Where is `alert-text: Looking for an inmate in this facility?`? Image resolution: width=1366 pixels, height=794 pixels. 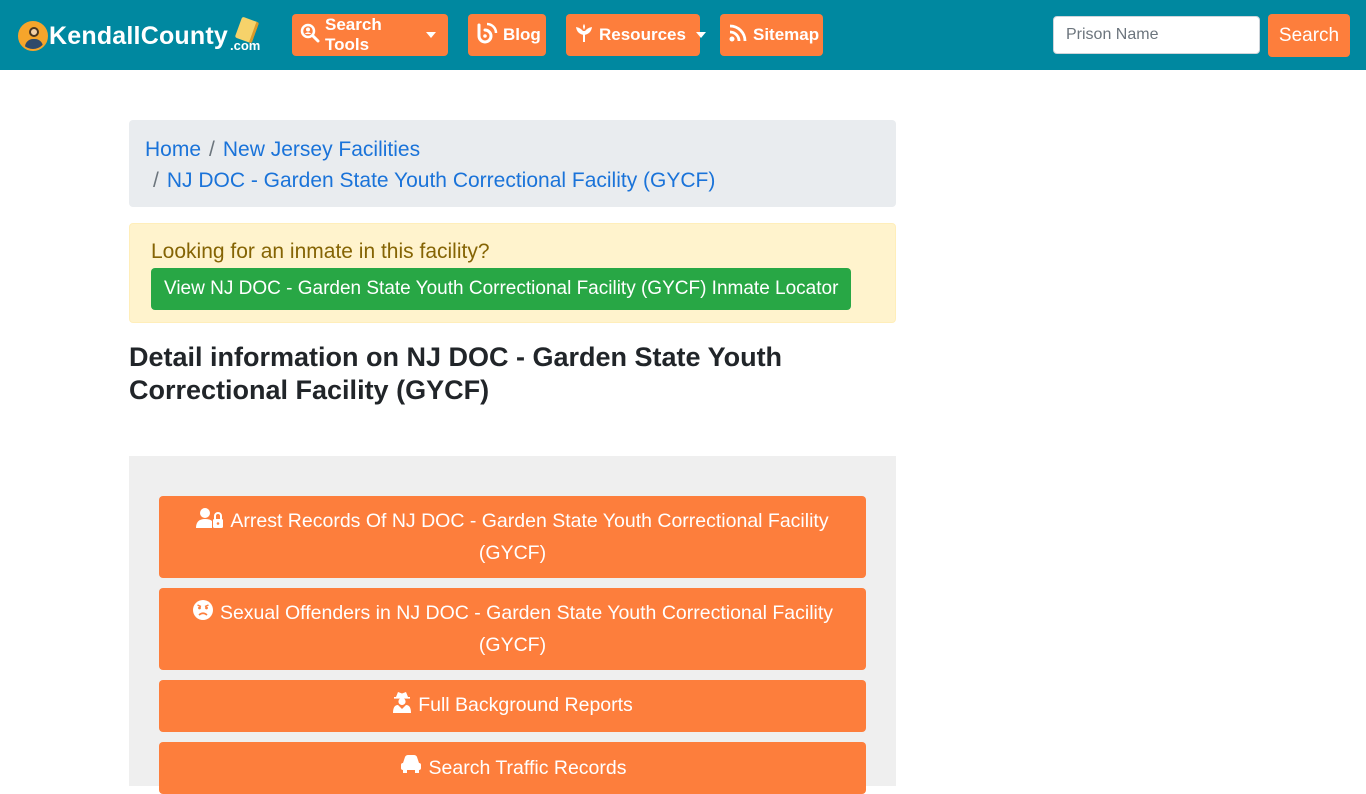
alert-text: Looking for an inmate in this facility? is located at coordinates (320, 251).